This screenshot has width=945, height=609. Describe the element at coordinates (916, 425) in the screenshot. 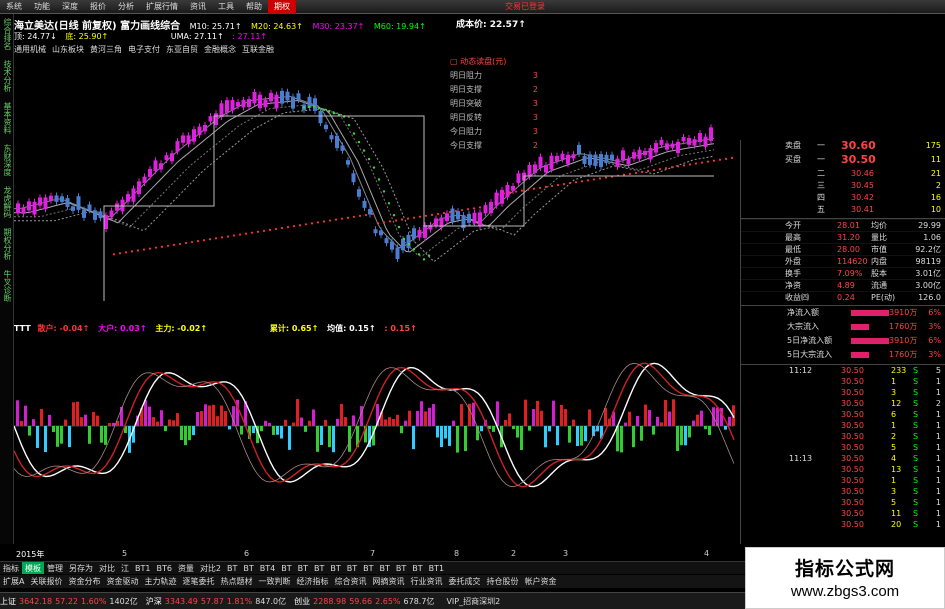

I see `tick-flag: S` at that location.